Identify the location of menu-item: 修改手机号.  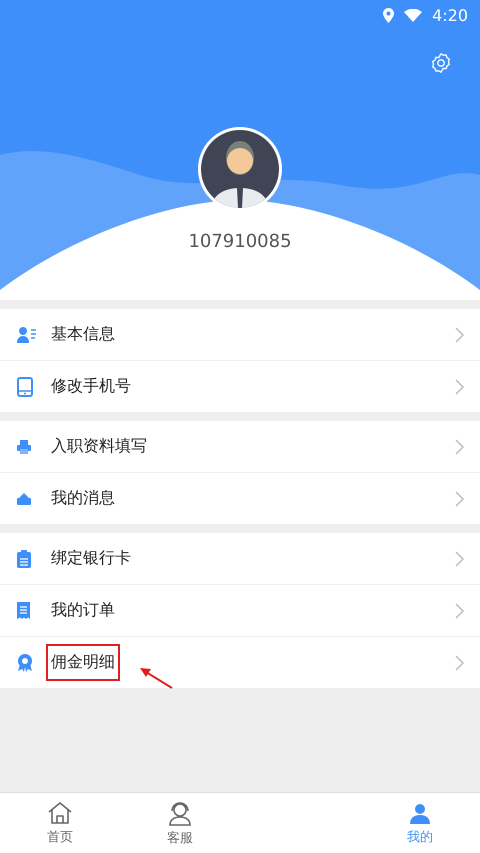
(240, 386).